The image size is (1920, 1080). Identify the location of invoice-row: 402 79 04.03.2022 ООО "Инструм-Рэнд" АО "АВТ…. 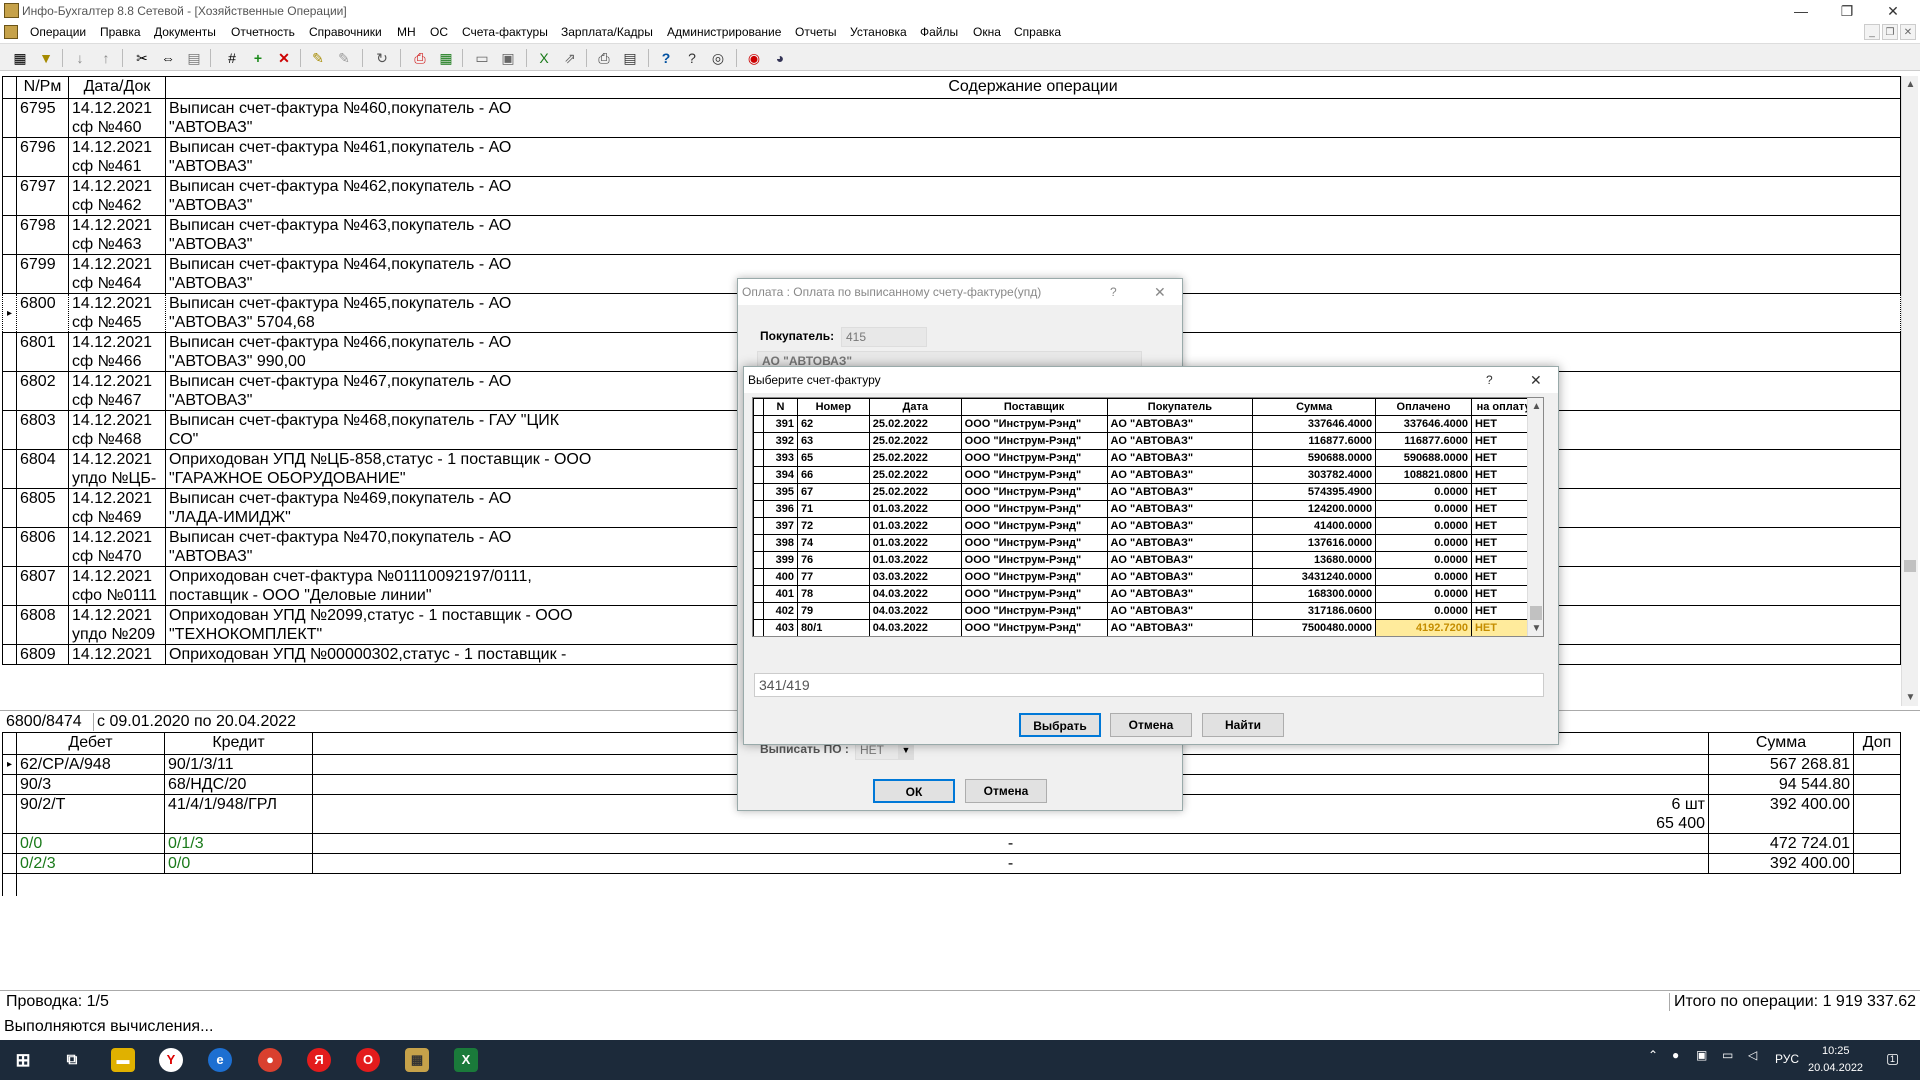
(1148, 611).